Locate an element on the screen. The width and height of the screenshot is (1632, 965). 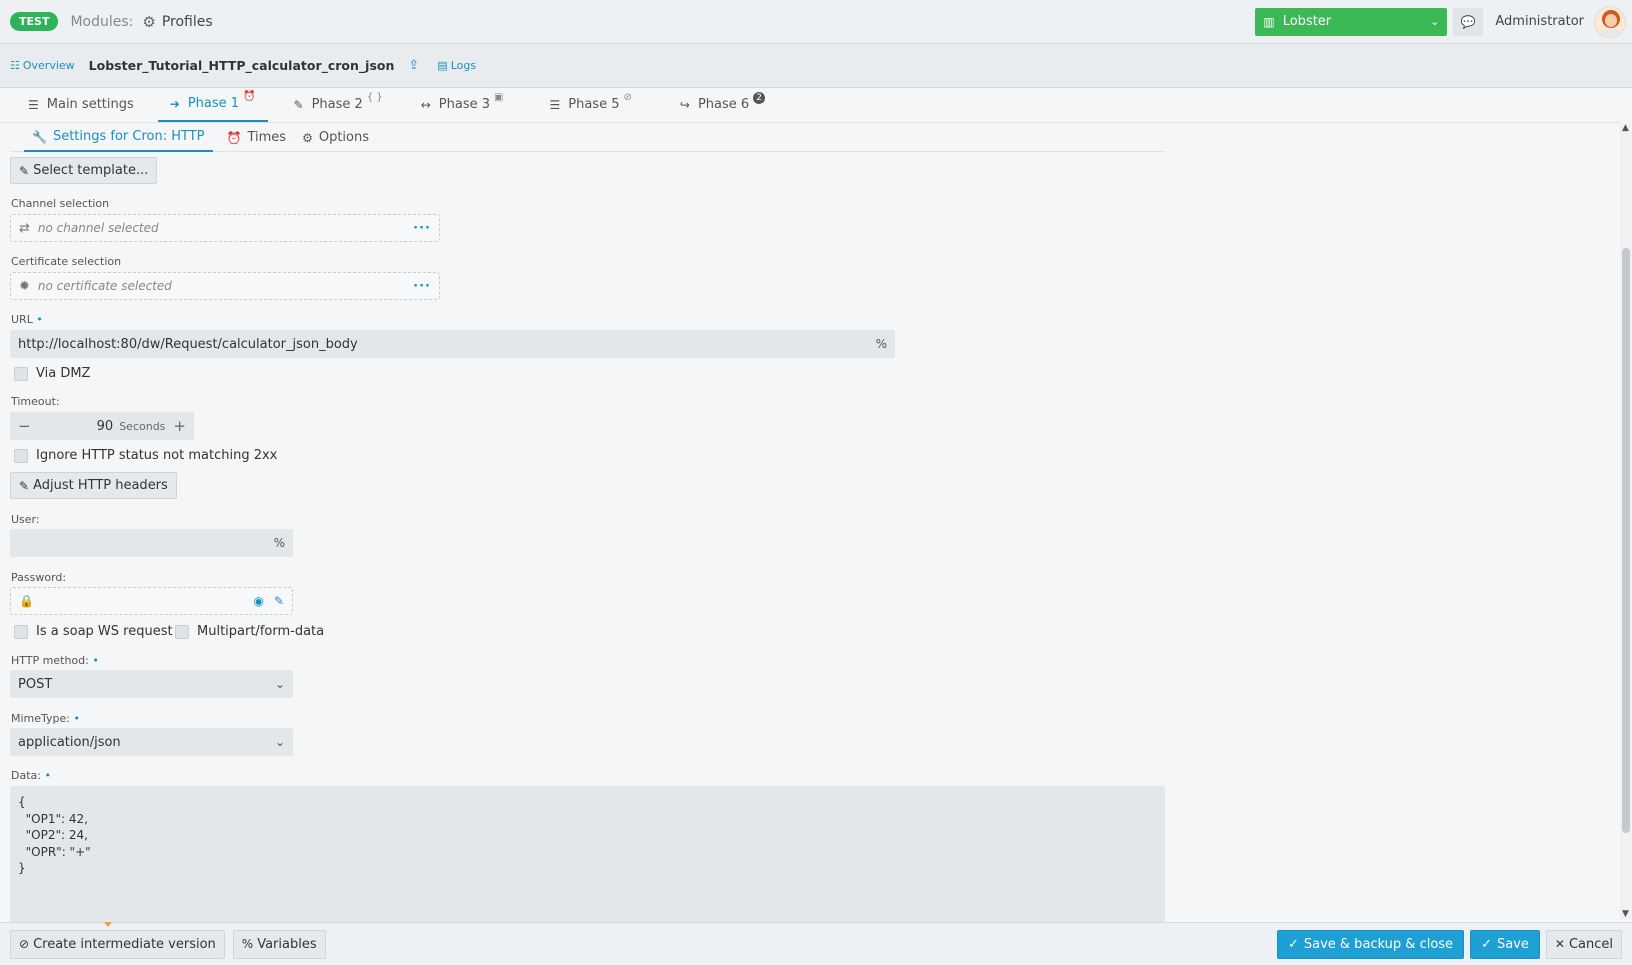
timeout-stepper: − 90 Seconds + is located at coordinates (102, 426).